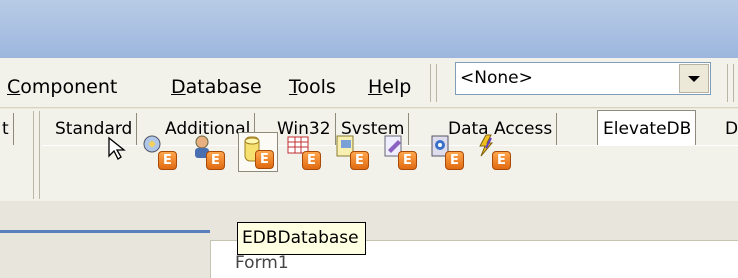 The image size is (738, 278). What do you see at coordinates (36, 155) in the screenshot?
I see `palette-grip` at bounding box center [36, 155].